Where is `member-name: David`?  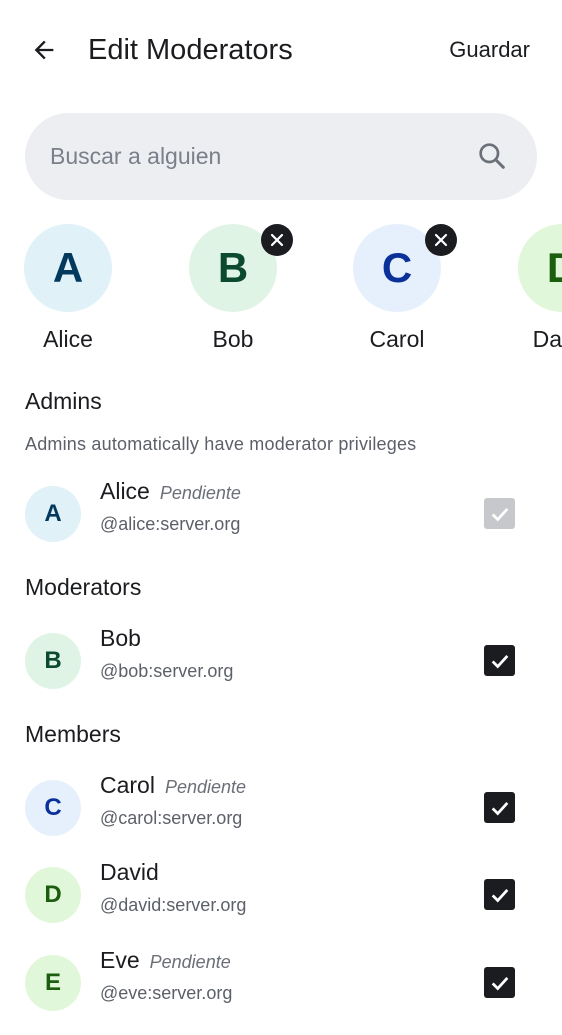 member-name: David is located at coordinates (129, 872).